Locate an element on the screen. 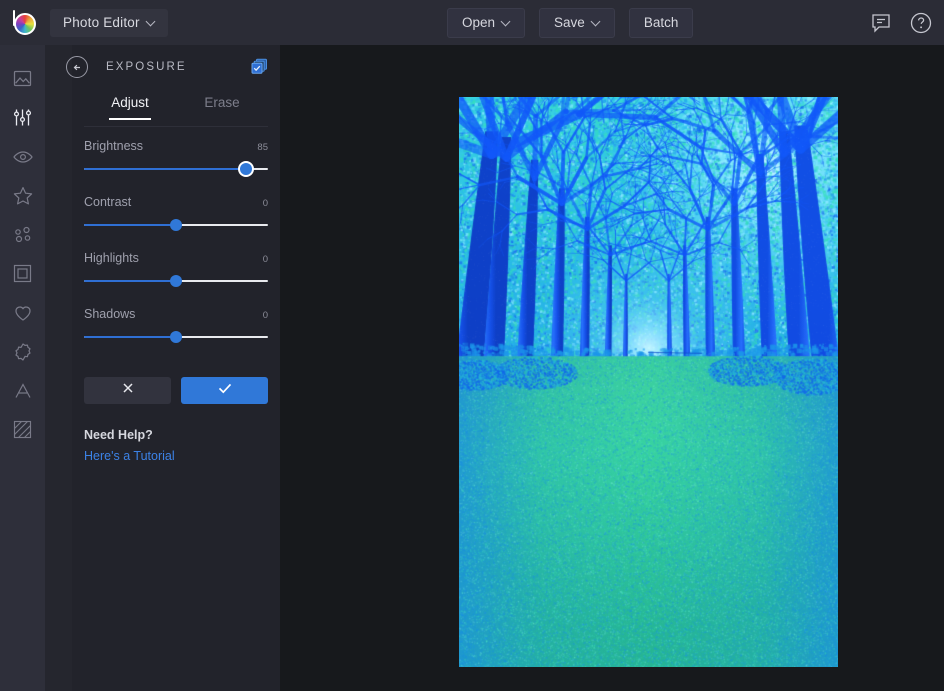  open-button-label: Open is located at coordinates (479, 22).